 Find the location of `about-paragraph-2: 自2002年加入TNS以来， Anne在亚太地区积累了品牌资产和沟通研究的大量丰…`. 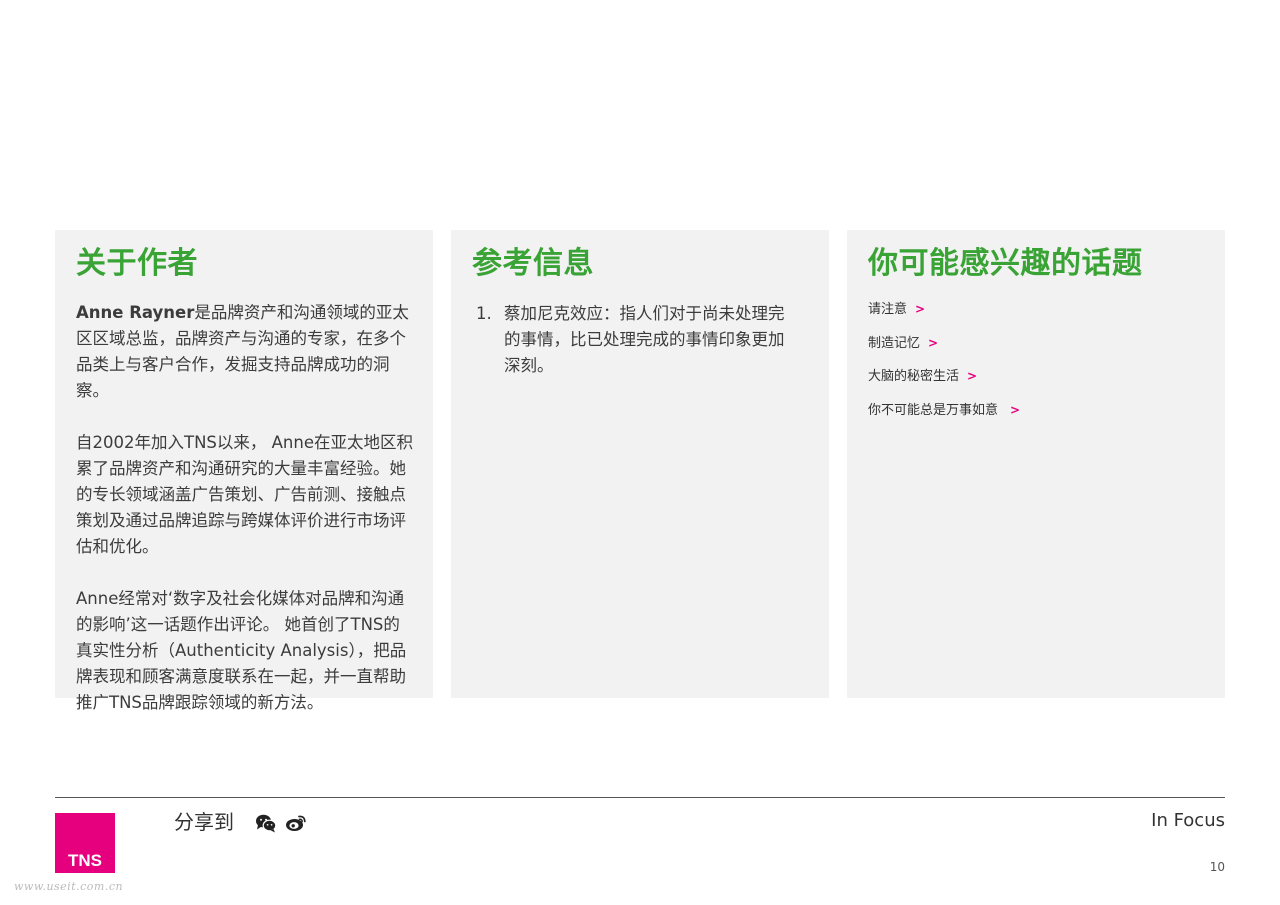

about-paragraph-2: 自2002年加入TNS以来， Anne在亚太地区积累了品牌资产和沟通研究的大量丰… is located at coordinates (244, 494).